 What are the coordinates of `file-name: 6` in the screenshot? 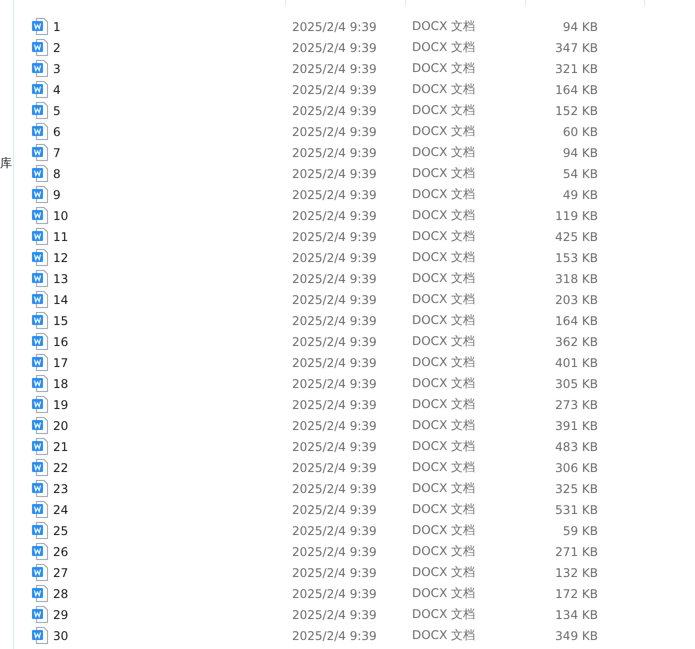 It's located at (57, 131).